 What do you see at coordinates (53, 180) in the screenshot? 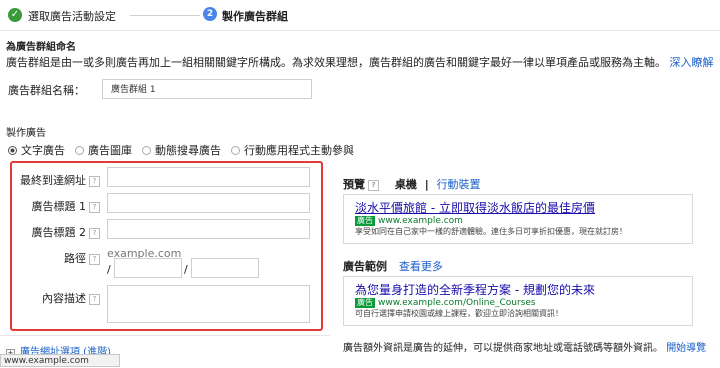
I see `final-url-label-text: 最終到達網址` at bounding box center [53, 180].